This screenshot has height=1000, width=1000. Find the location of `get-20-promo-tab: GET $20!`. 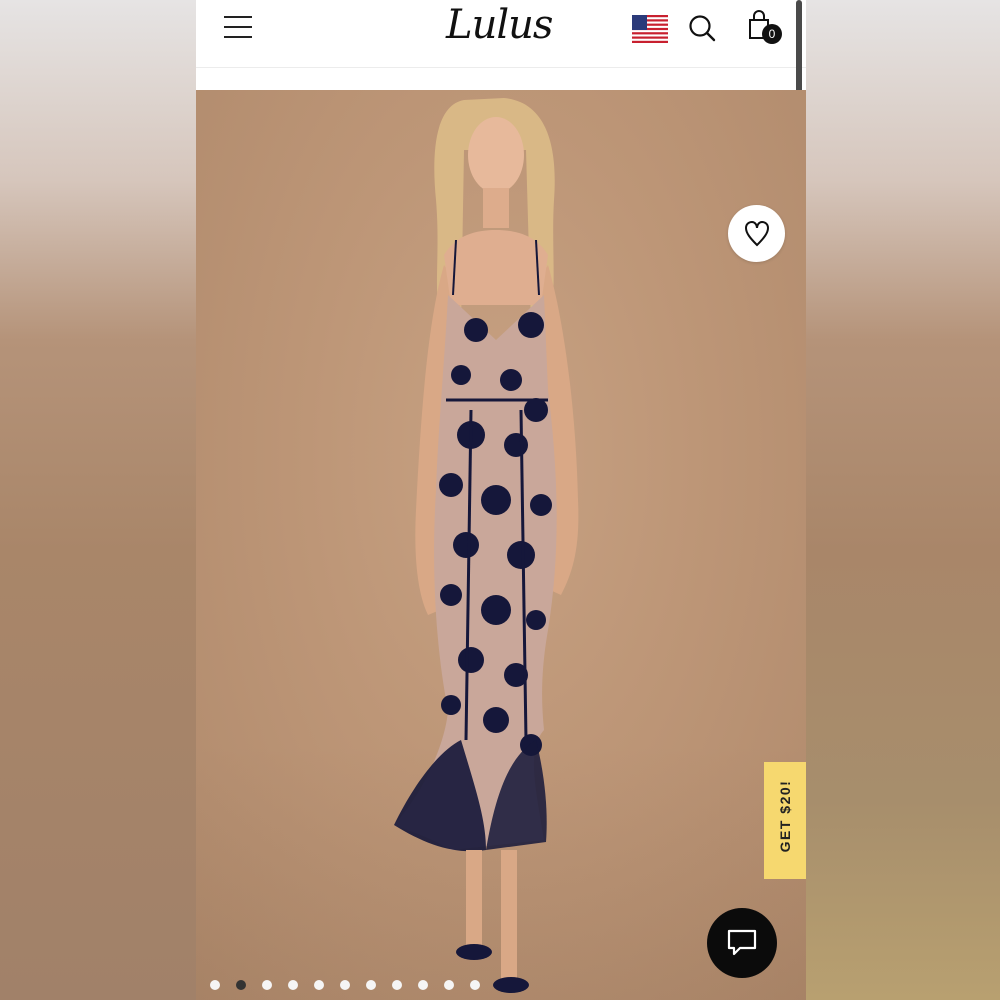

get-20-promo-tab: GET $20! is located at coordinates (785, 820).